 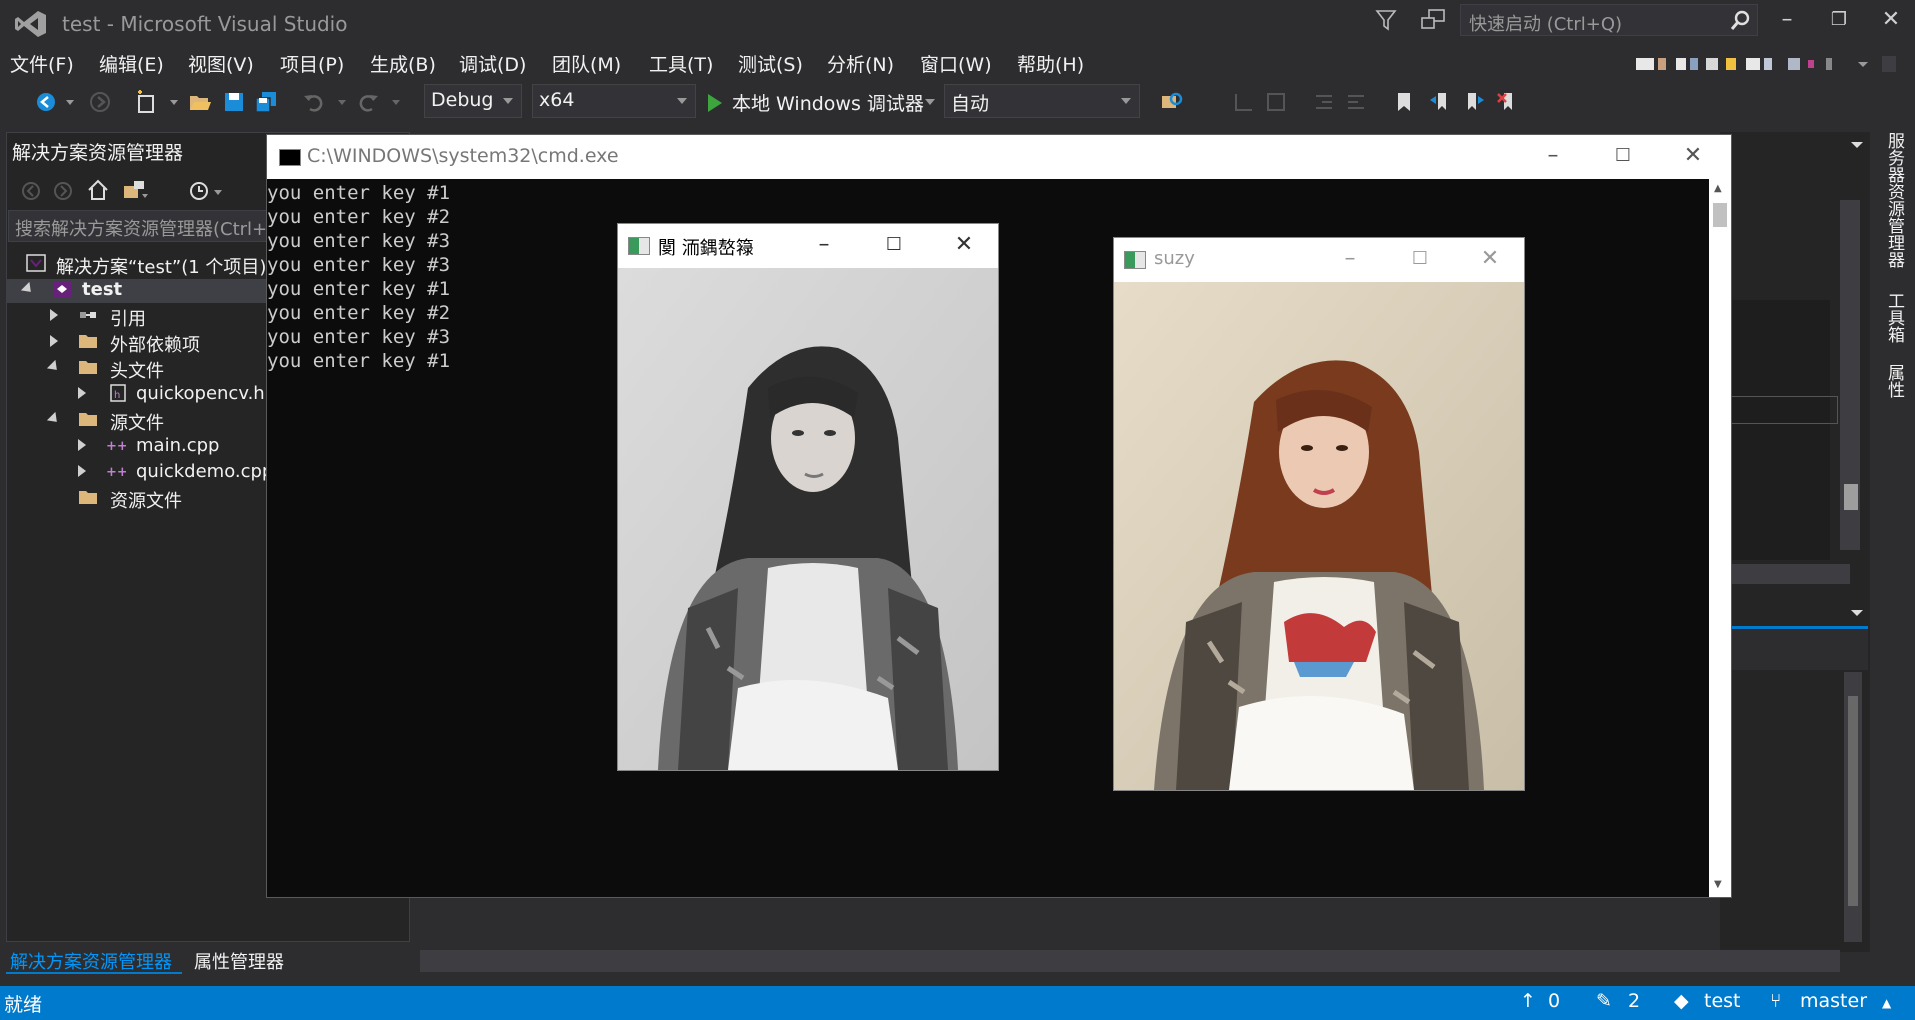 I want to click on increase-indent-icon, so click(x=1356, y=102).